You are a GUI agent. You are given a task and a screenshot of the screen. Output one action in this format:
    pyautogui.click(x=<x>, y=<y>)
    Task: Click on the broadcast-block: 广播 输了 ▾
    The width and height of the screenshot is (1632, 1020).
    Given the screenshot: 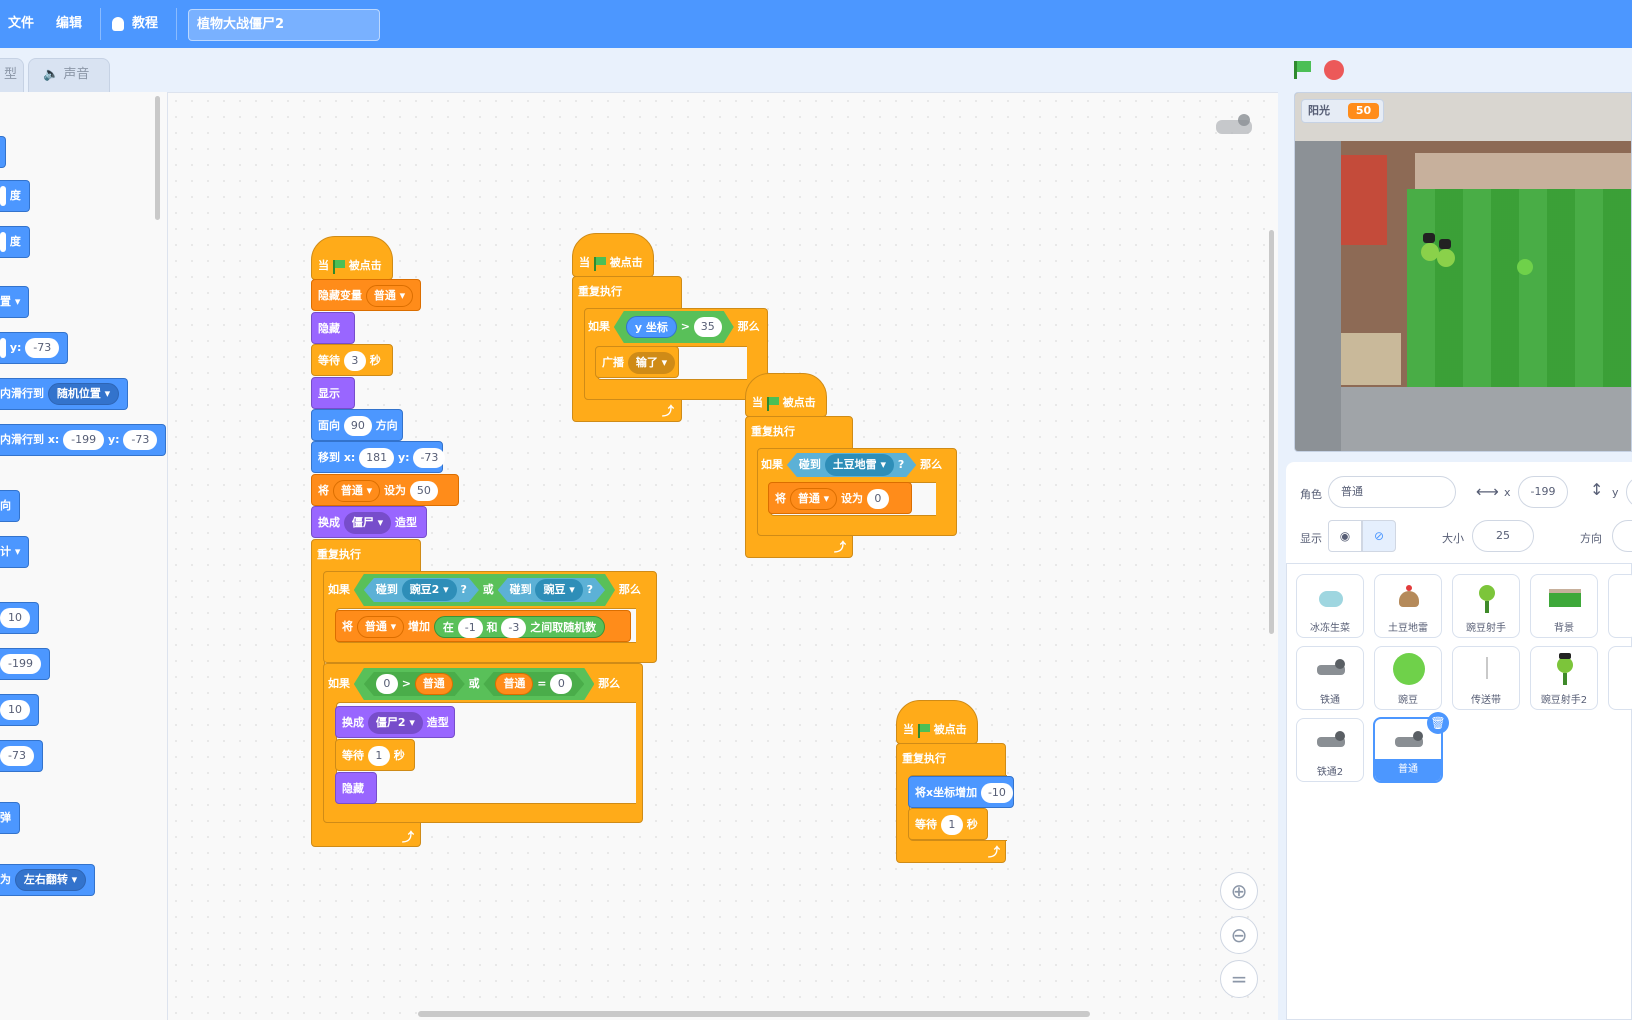 What is the action you would take?
    pyautogui.click(x=637, y=362)
    